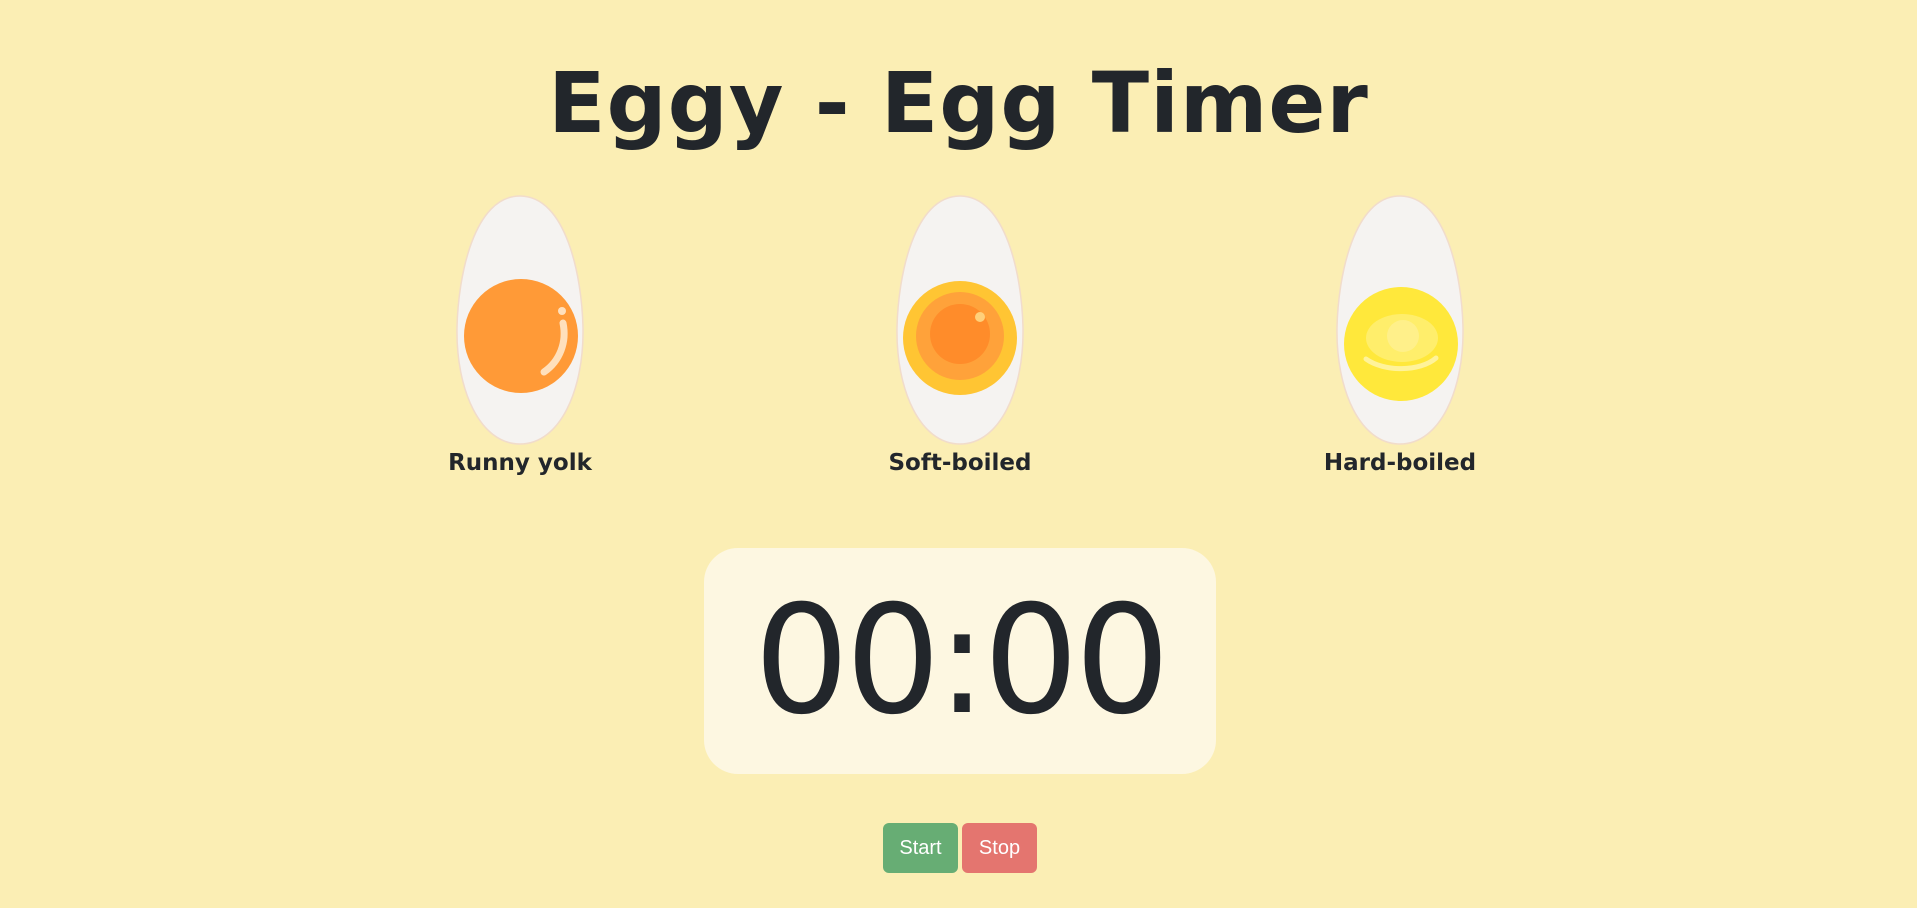 This screenshot has height=908, width=1917. Describe the element at coordinates (1400, 463) in the screenshot. I see `egg-label-hard-boiled: Hard-boiled` at that location.